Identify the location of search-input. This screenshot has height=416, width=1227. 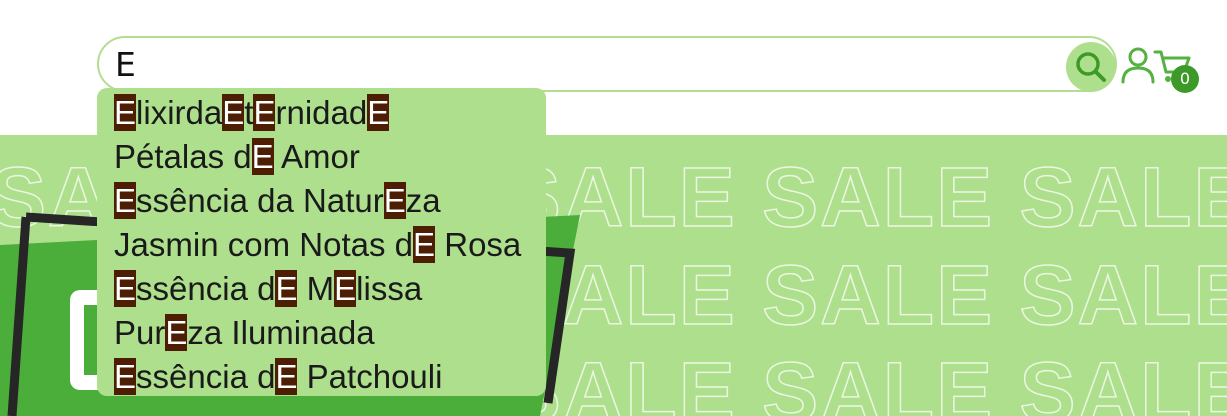
(565, 64).